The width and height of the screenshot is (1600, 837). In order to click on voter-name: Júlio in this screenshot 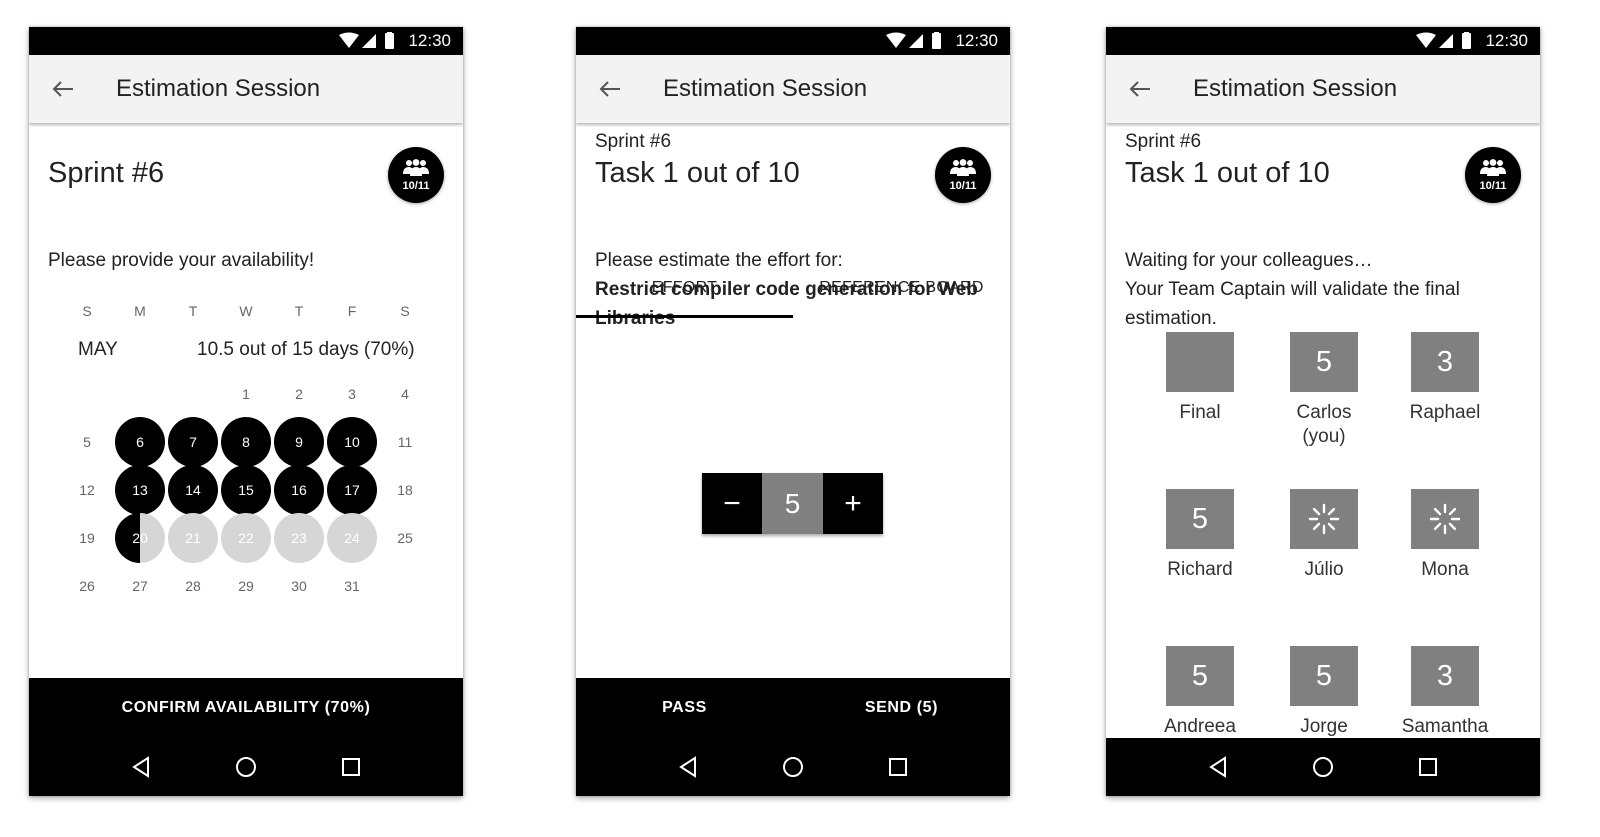, I will do `click(1324, 569)`.